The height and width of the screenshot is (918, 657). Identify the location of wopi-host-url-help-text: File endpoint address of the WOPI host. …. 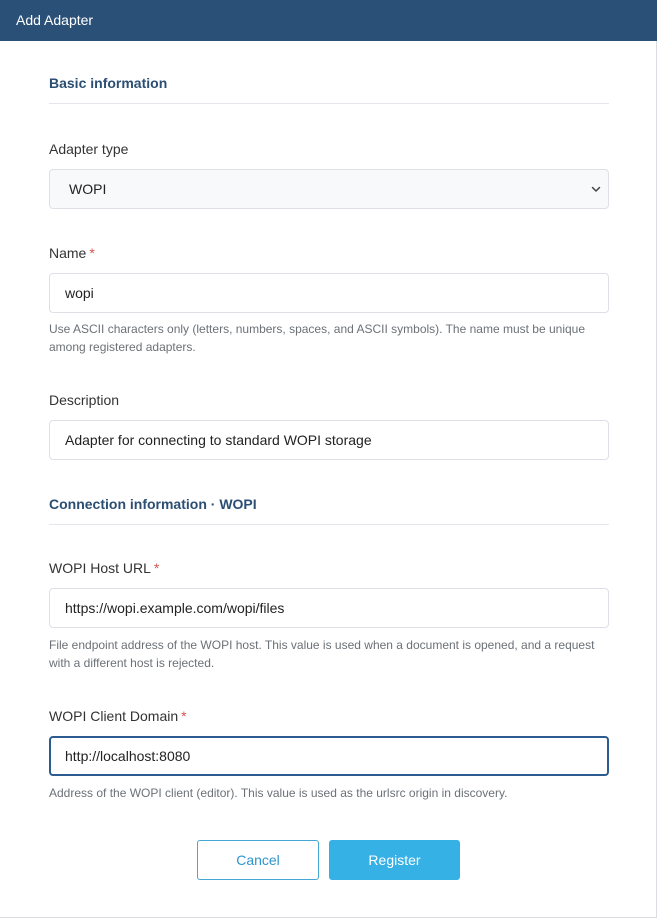
(322, 654).